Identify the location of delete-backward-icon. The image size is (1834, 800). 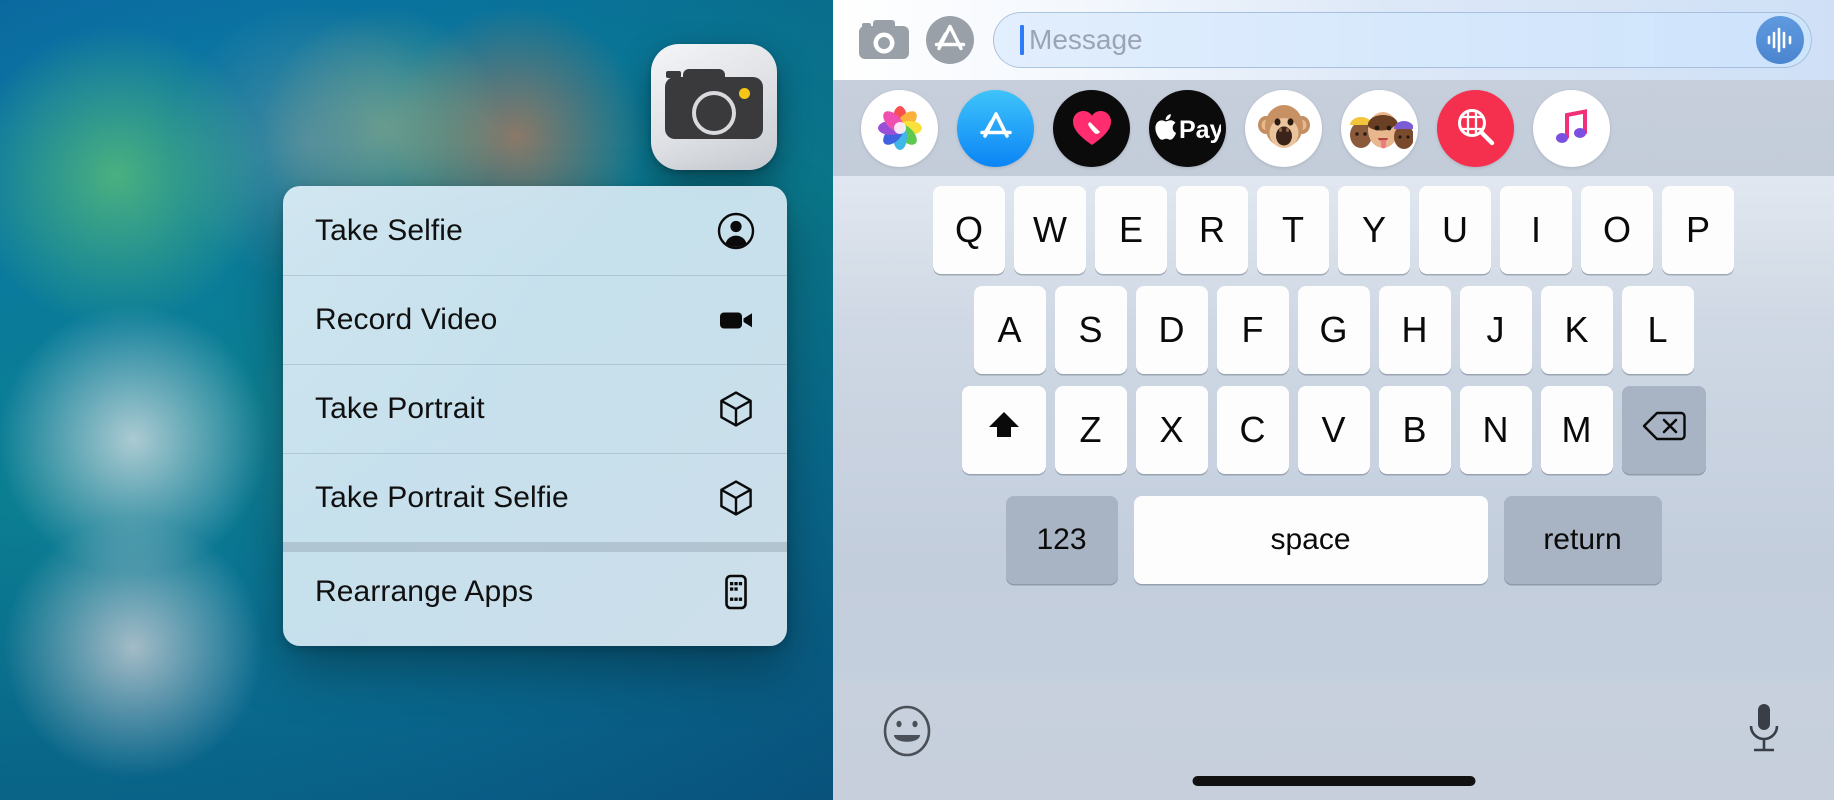
(1664, 430).